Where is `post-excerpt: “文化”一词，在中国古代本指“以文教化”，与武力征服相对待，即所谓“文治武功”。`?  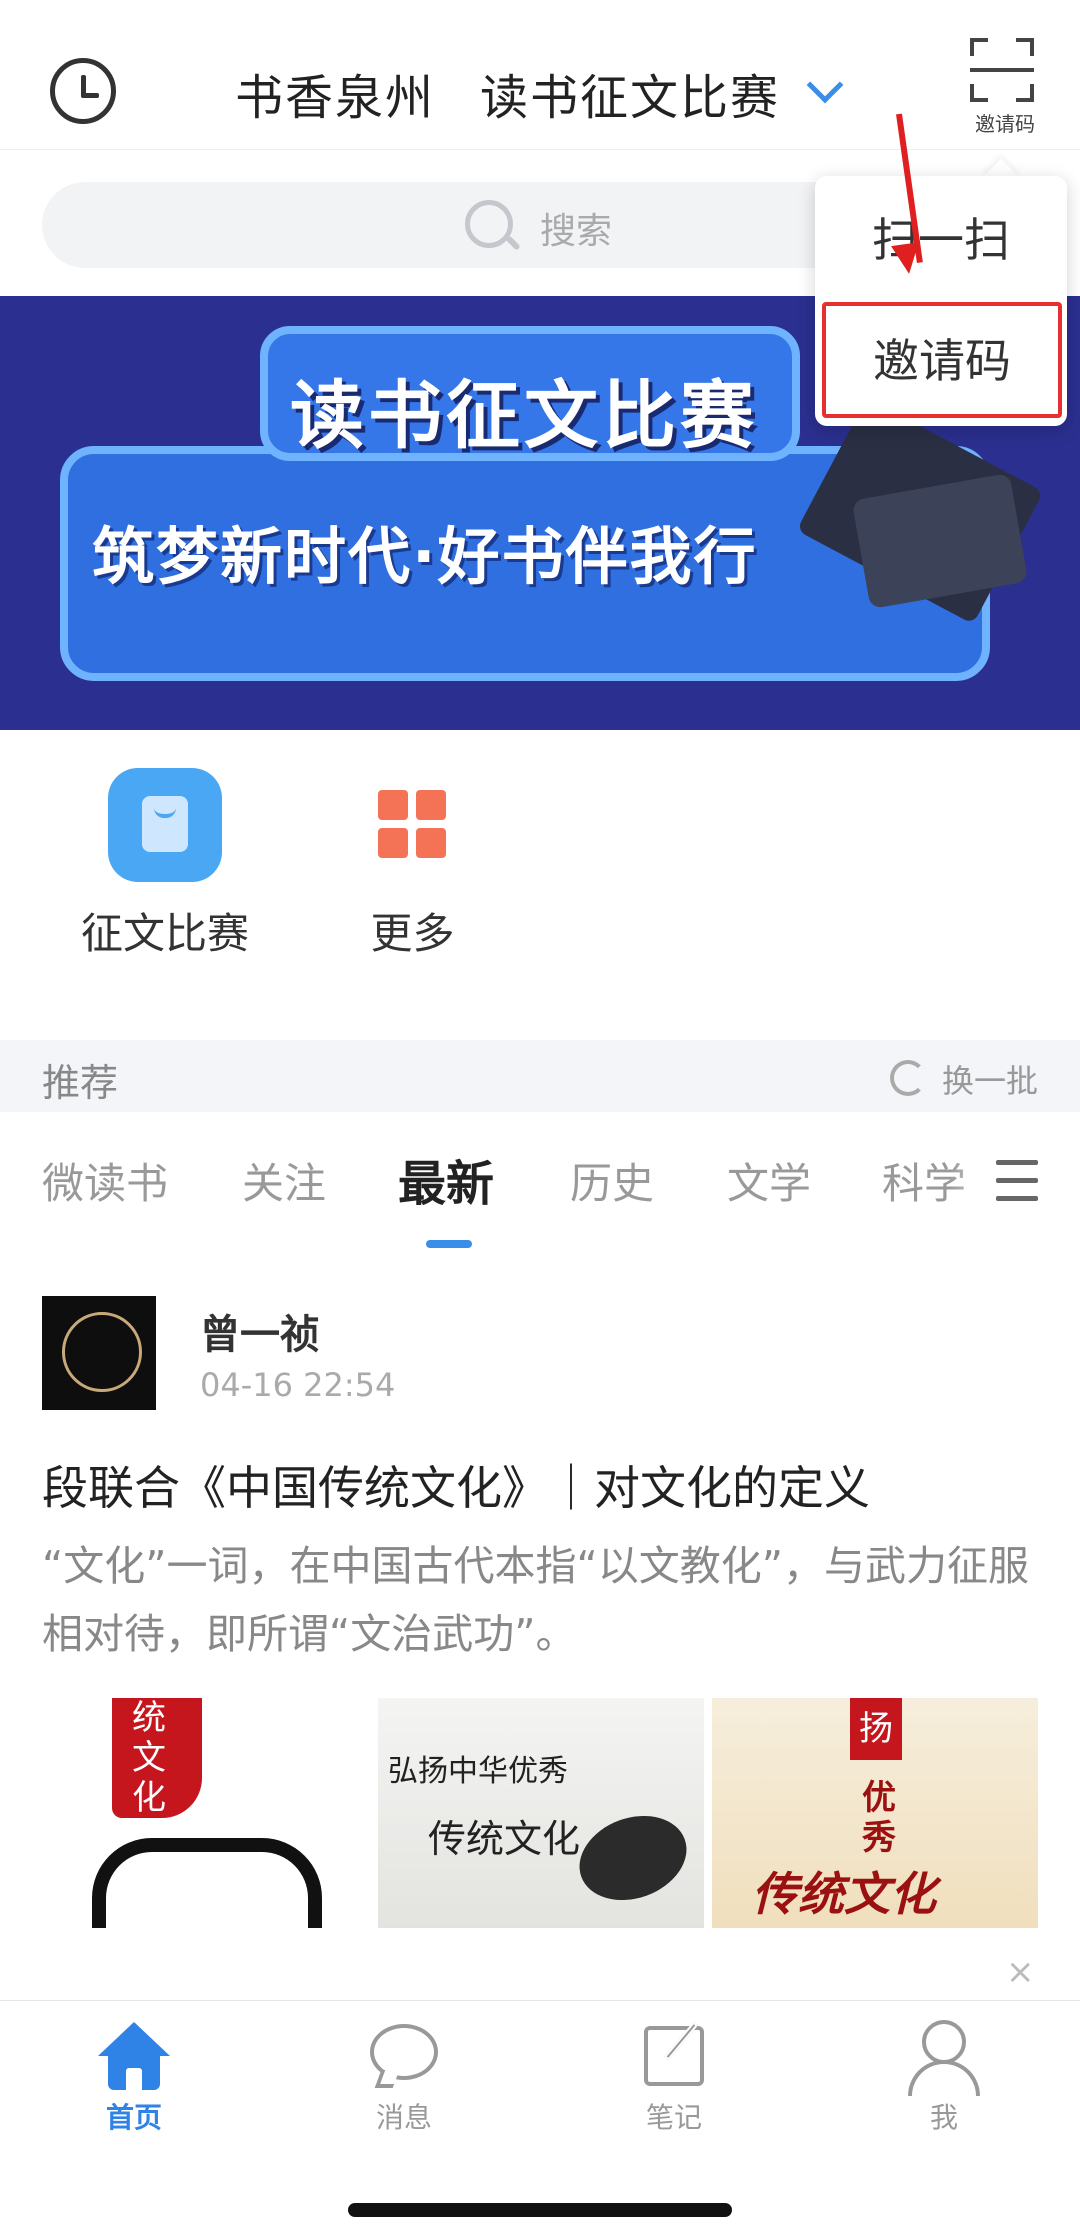
post-excerpt: “文化”一词，在中国古代本指“以文教化”，与武力征服相对待，即所谓“文治武功”。 is located at coordinates (537, 1600).